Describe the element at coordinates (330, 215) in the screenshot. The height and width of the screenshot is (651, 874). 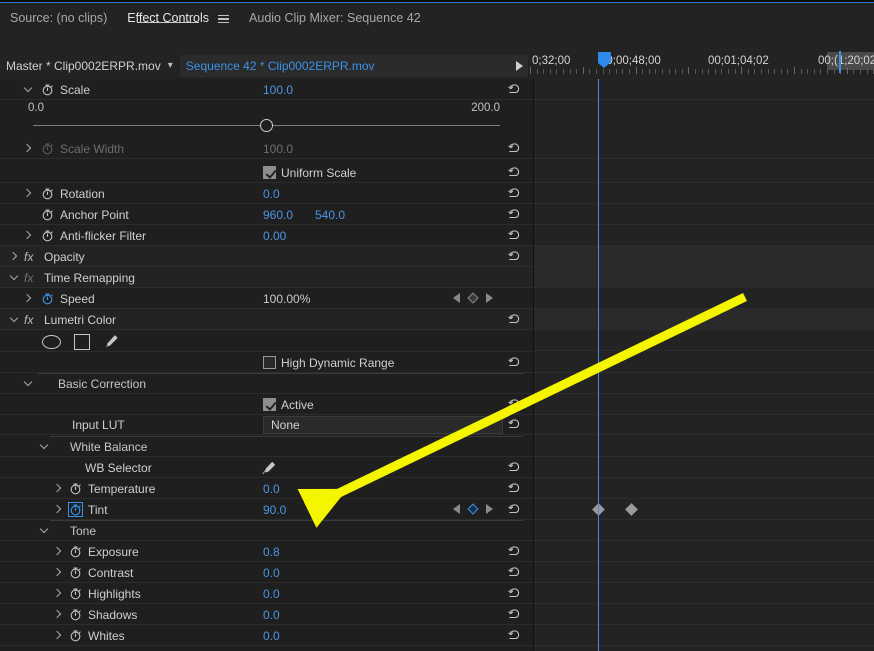
I see `param-value-2: 540.0` at that location.